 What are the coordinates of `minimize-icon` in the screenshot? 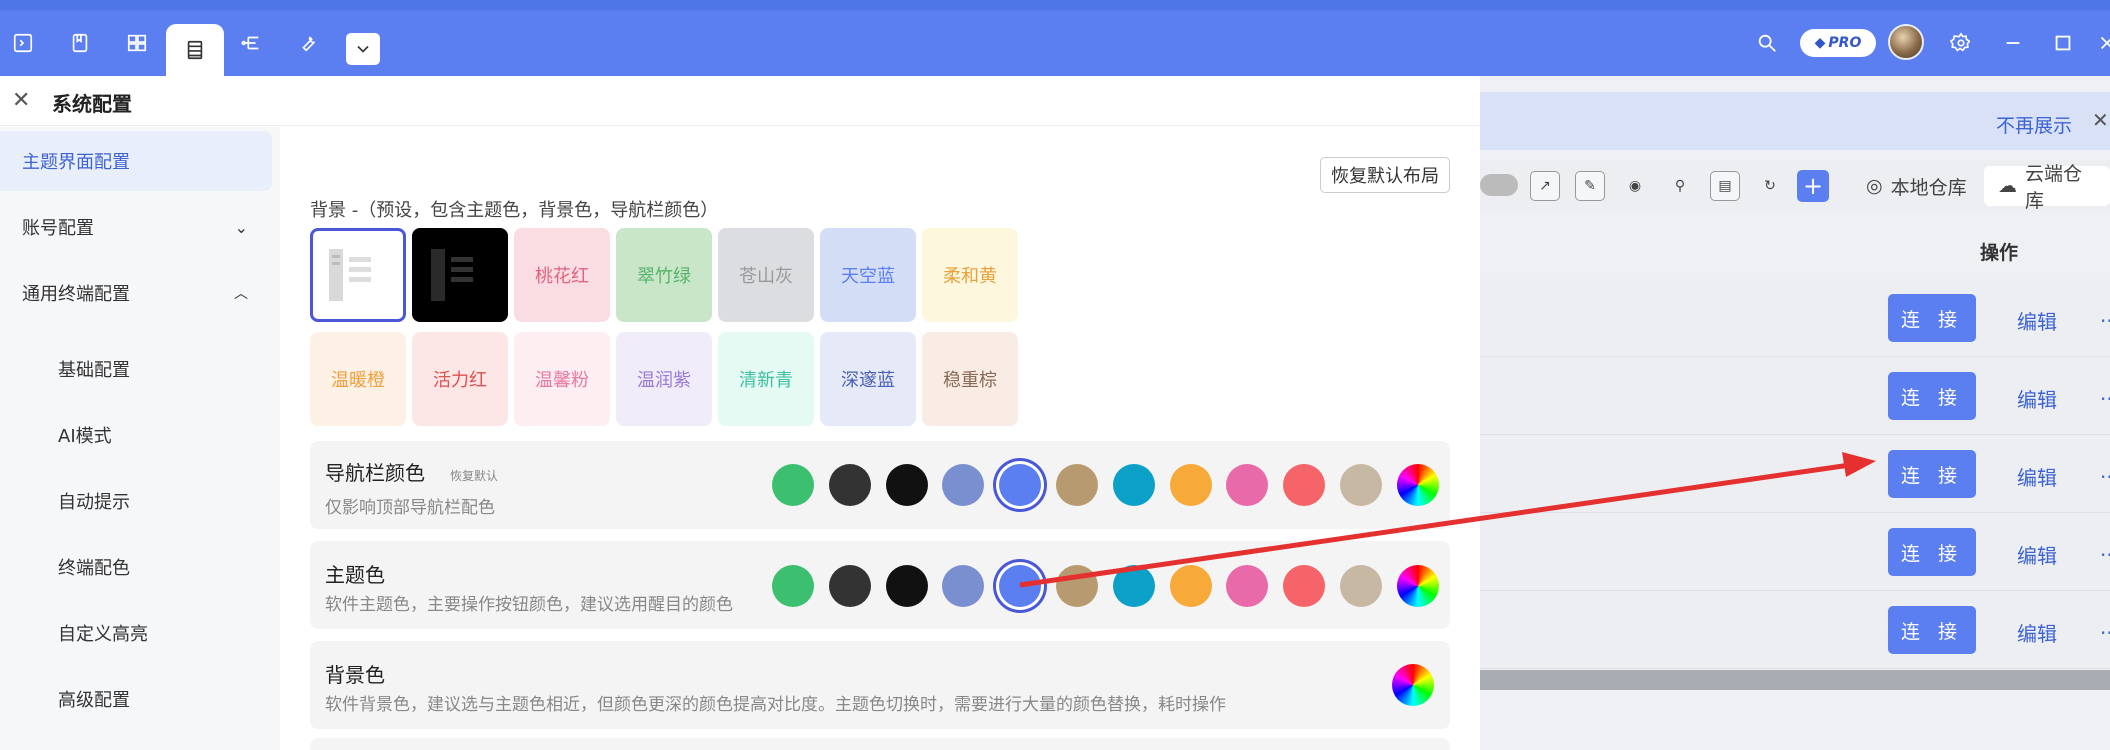 It's located at (2013, 43).